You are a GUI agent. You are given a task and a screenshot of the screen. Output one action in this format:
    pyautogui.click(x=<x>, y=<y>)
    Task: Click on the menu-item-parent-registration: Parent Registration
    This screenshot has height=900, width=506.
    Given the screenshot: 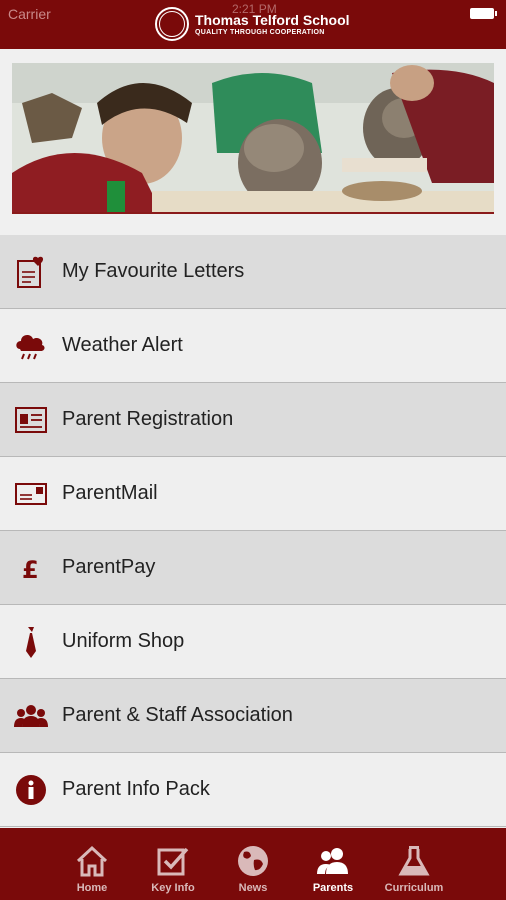 What is the action you would take?
    pyautogui.click(x=253, y=420)
    